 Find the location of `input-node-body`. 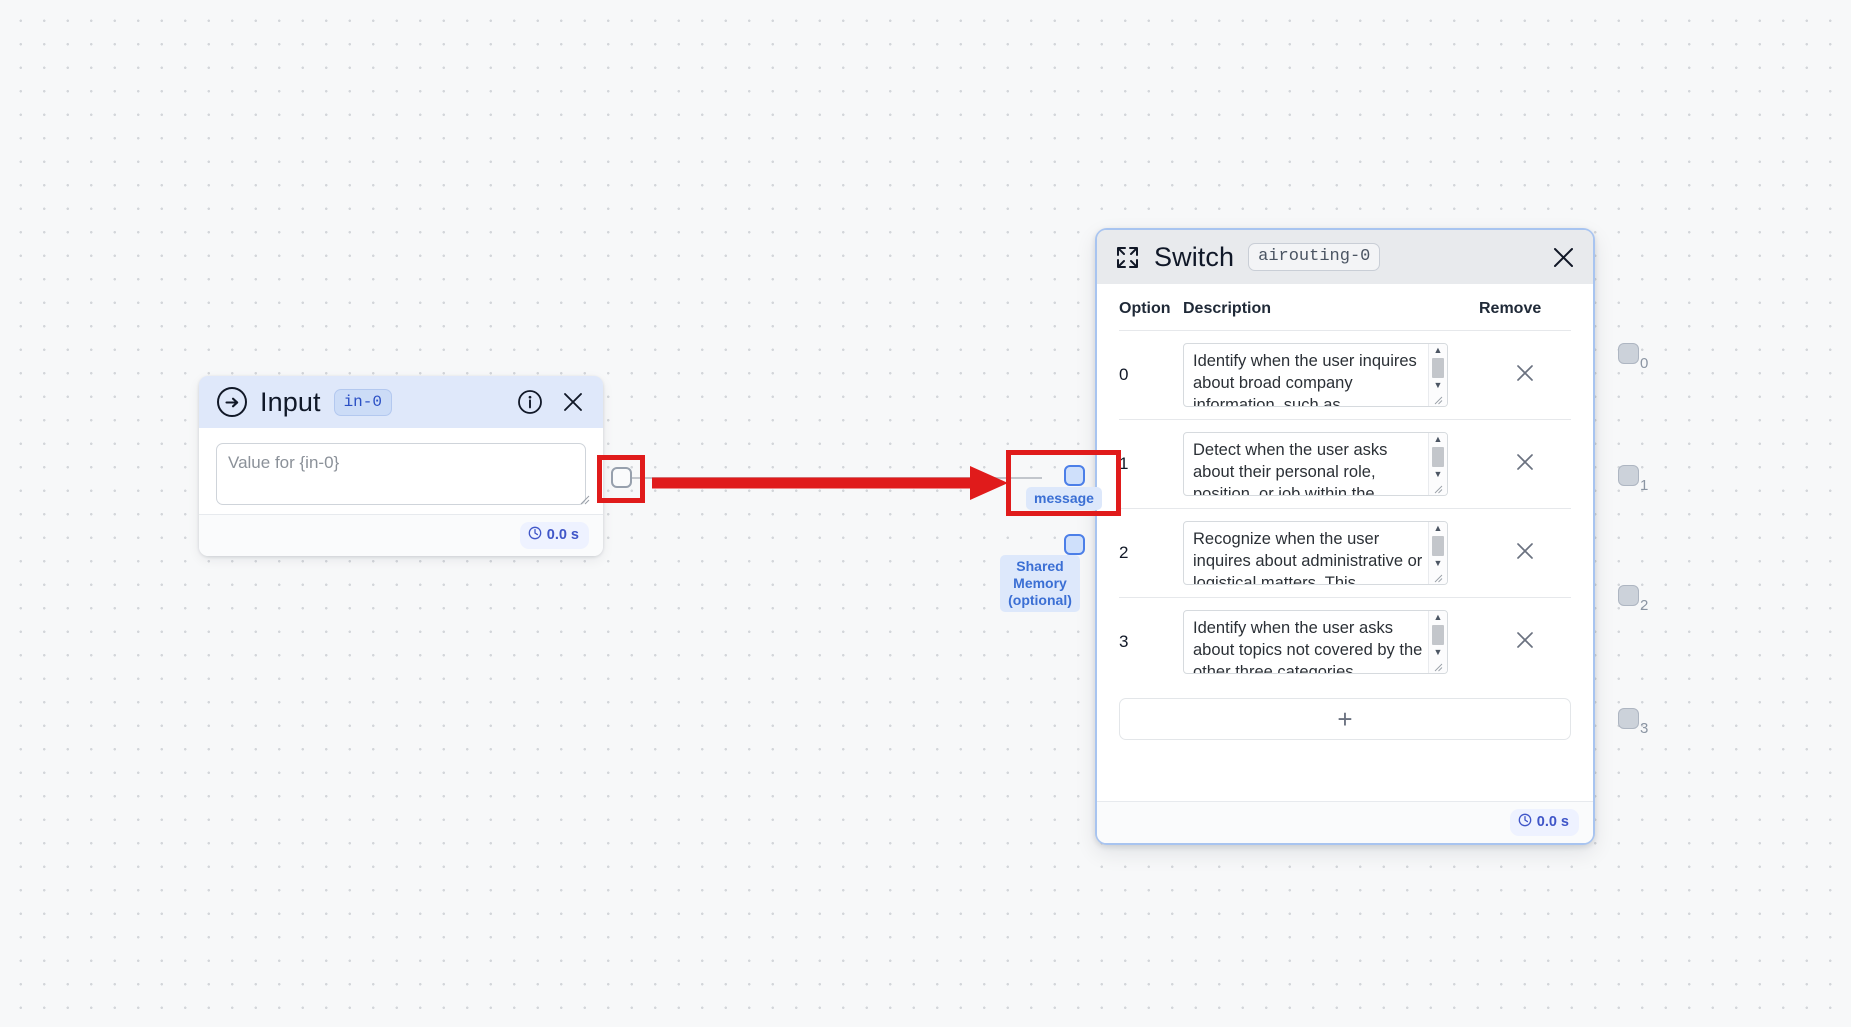

input-node-body is located at coordinates (401, 469).